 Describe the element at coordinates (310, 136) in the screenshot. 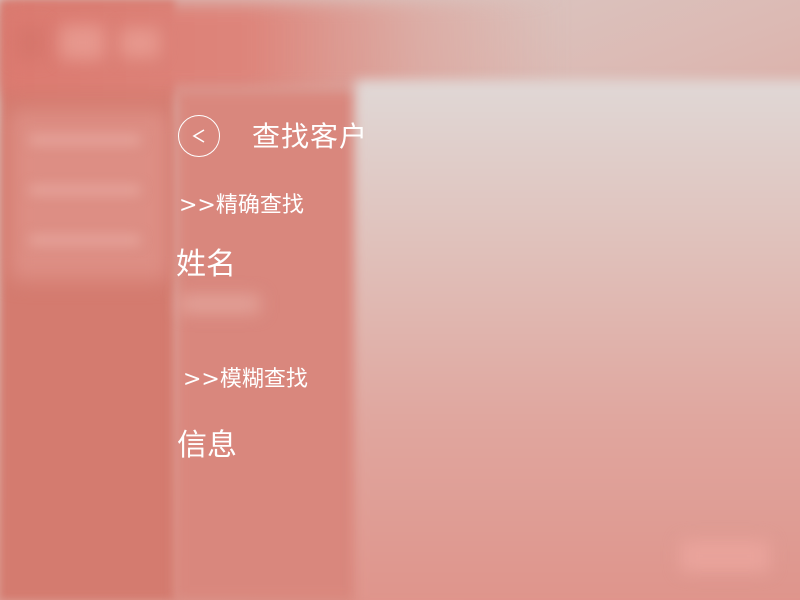

I see `page-title: 查找客户` at that location.